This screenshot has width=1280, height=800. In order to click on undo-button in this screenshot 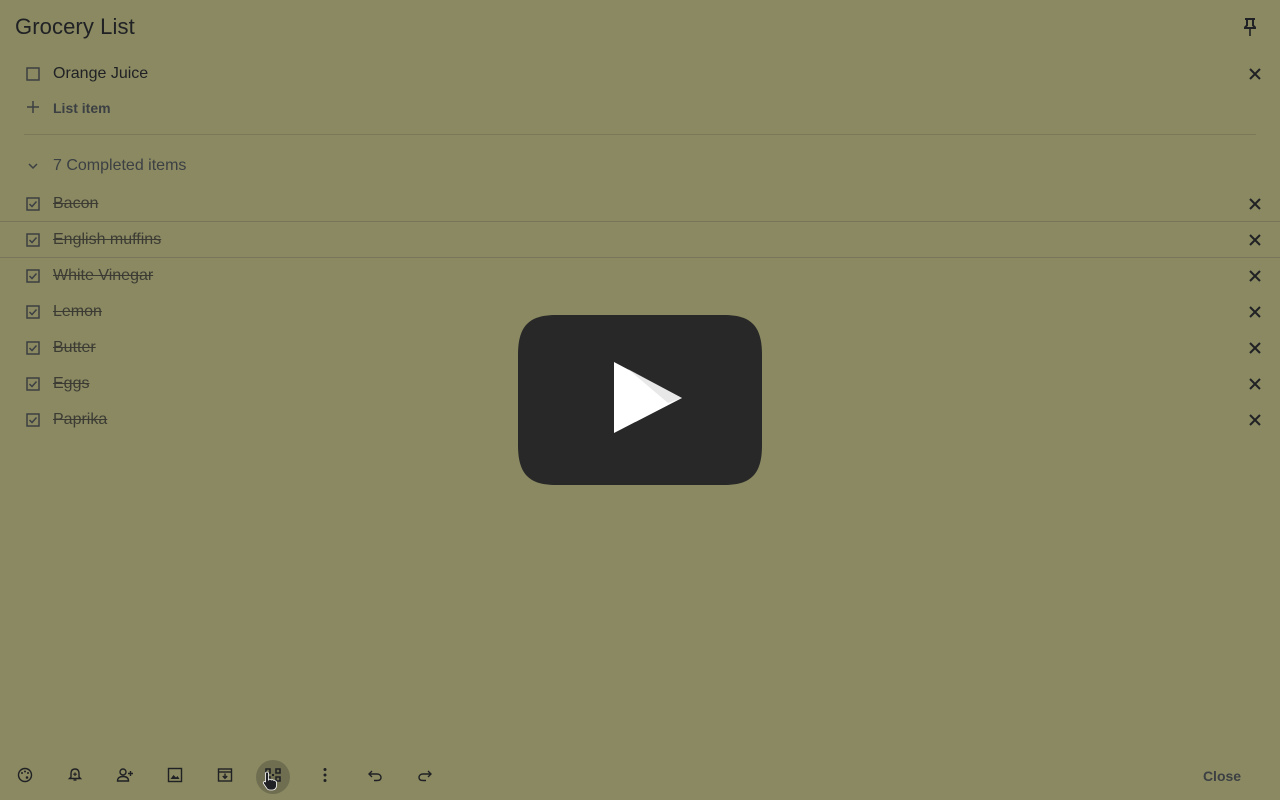, I will do `click(375, 777)`.